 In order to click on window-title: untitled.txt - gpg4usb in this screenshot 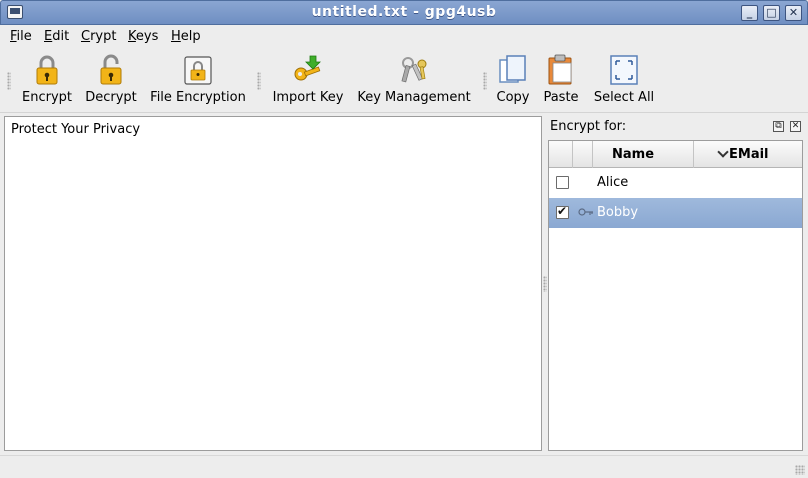, I will do `click(404, 12)`.